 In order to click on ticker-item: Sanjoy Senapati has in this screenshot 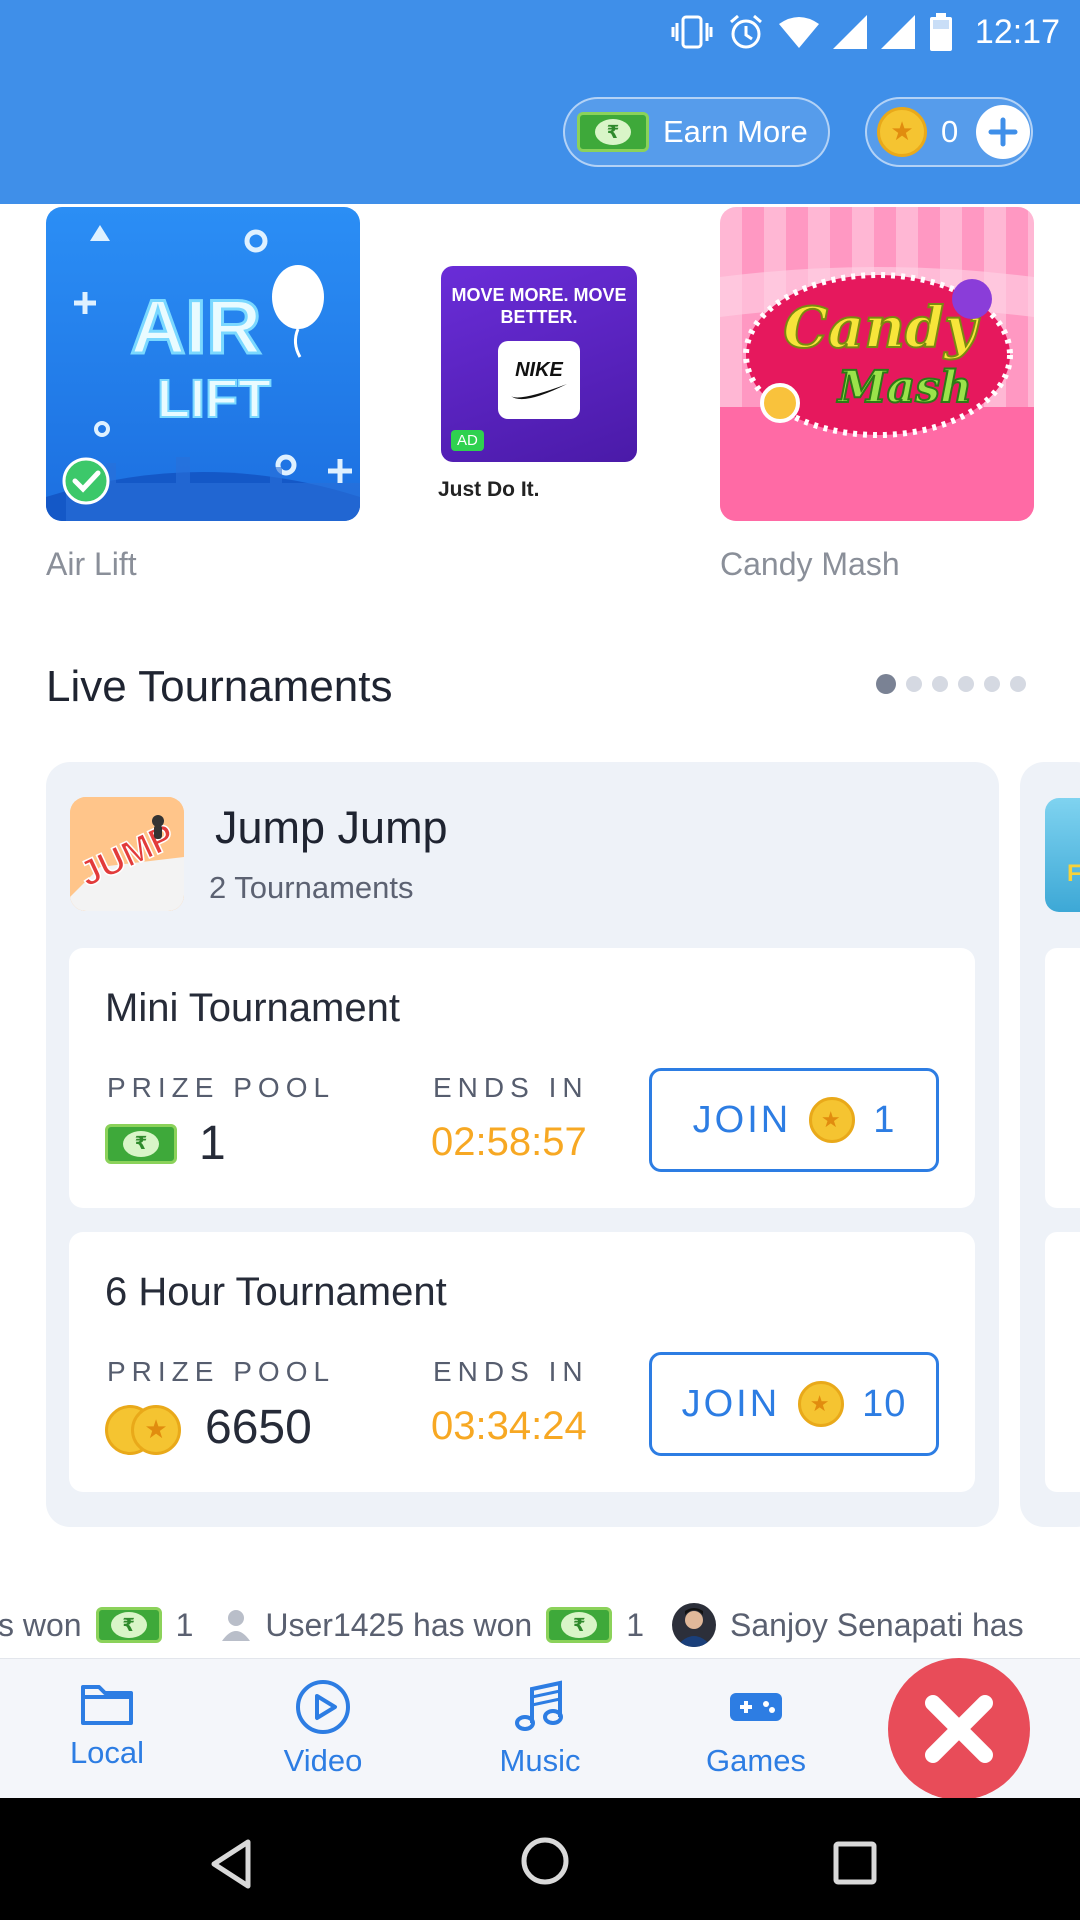, I will do `click(848, 1625)`.